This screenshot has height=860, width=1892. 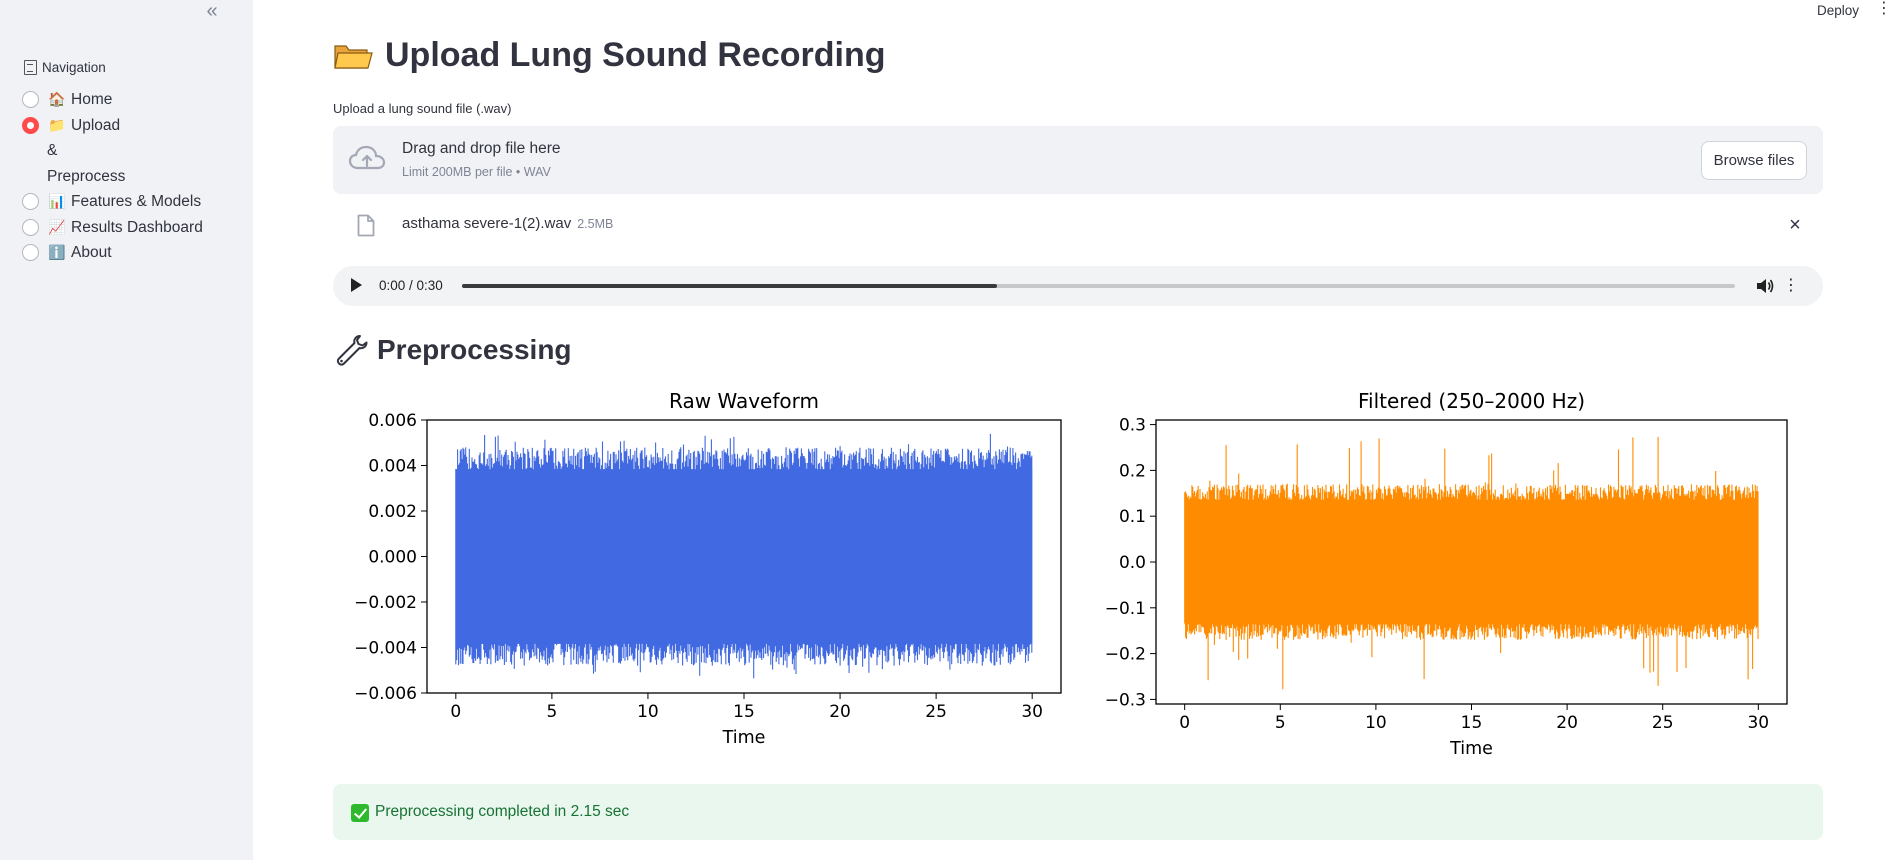 I want to click on nav-radio-features-models: 📊 Features & Models, so click(x=132, y=202).